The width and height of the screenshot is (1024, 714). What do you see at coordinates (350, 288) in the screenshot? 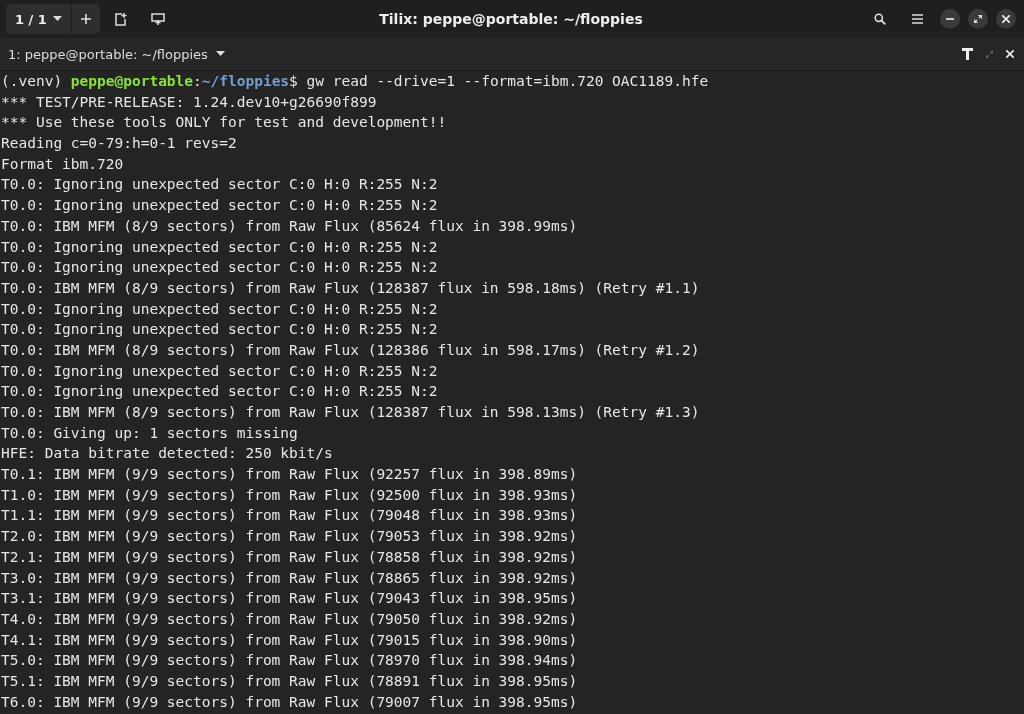
I see `output-line: T0.0: IBM MFM (8/9 sectors) from Raw Flux (128387 flux in 598.18ms) (Retry #1.1)` at bounding box center [350, 288].